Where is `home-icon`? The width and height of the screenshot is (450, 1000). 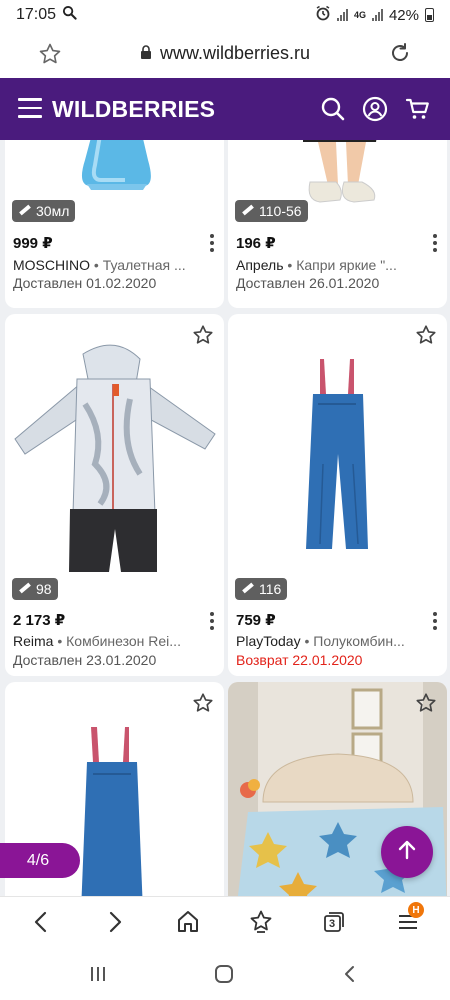
home-icon is located at coordinates (188, 924).